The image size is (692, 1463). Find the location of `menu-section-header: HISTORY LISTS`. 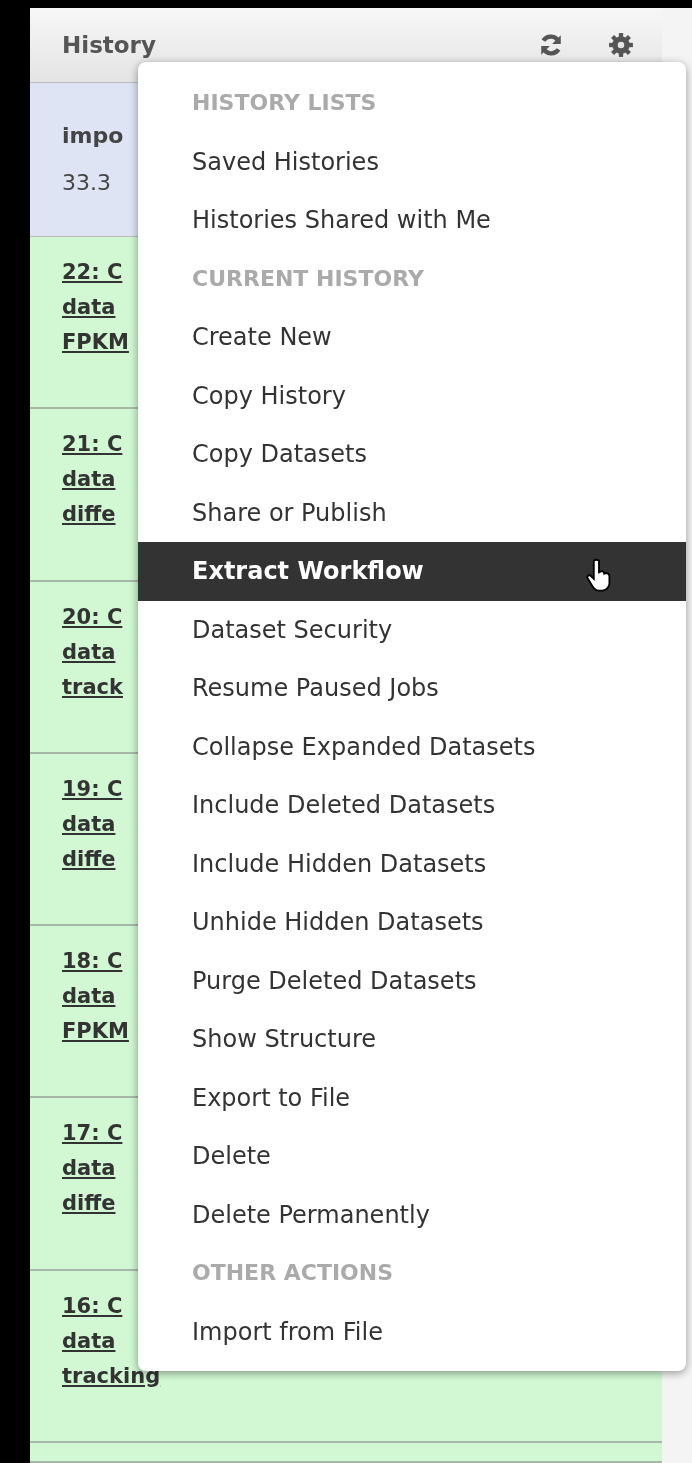

menu-section-header: HISTORY LISTS is located at coordinates (284, 103).